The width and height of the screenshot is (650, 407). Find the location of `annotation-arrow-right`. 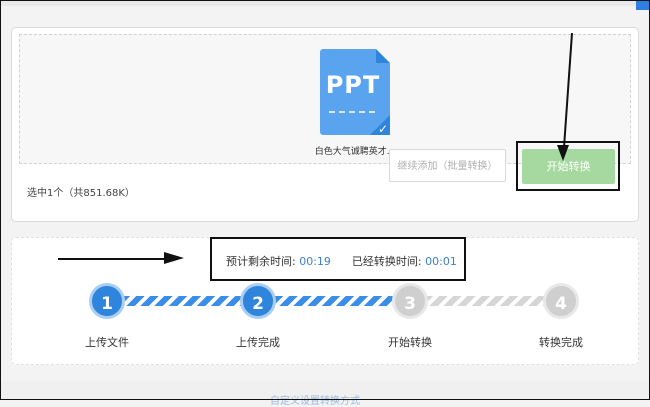

annotation-arrow-right is located at coordinates (113, 259).